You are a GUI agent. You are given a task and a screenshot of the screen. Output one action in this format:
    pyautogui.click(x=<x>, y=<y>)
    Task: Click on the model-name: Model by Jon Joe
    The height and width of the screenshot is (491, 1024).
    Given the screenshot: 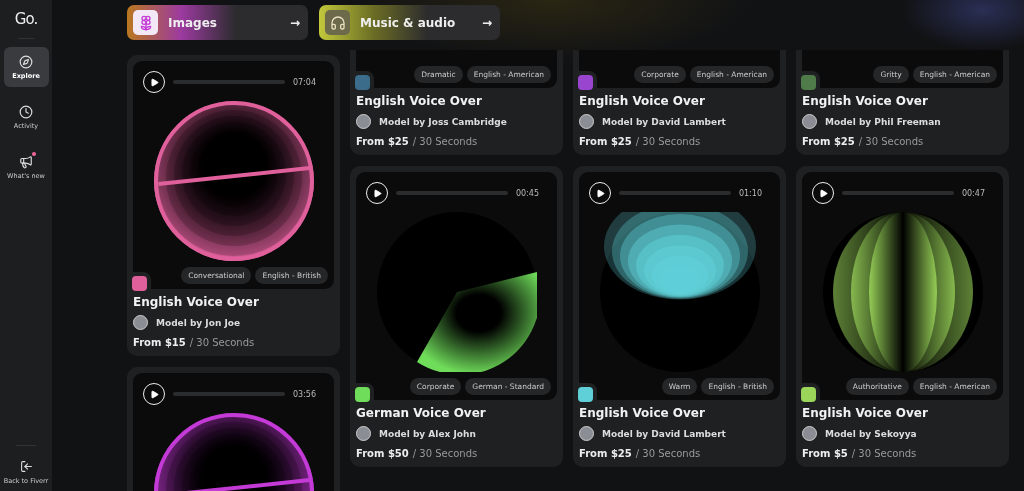 What is the action you would take?
    pyautogui.click(x=198, y=322)
    